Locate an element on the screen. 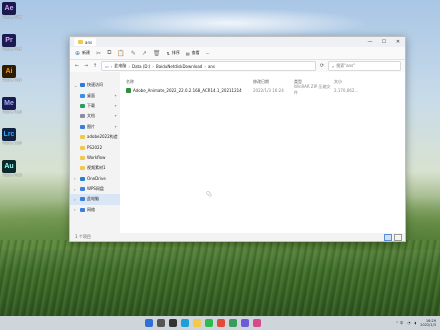 This screenshot has width=440, height=330. window-tab: ans is located at coordinates (85, 42).